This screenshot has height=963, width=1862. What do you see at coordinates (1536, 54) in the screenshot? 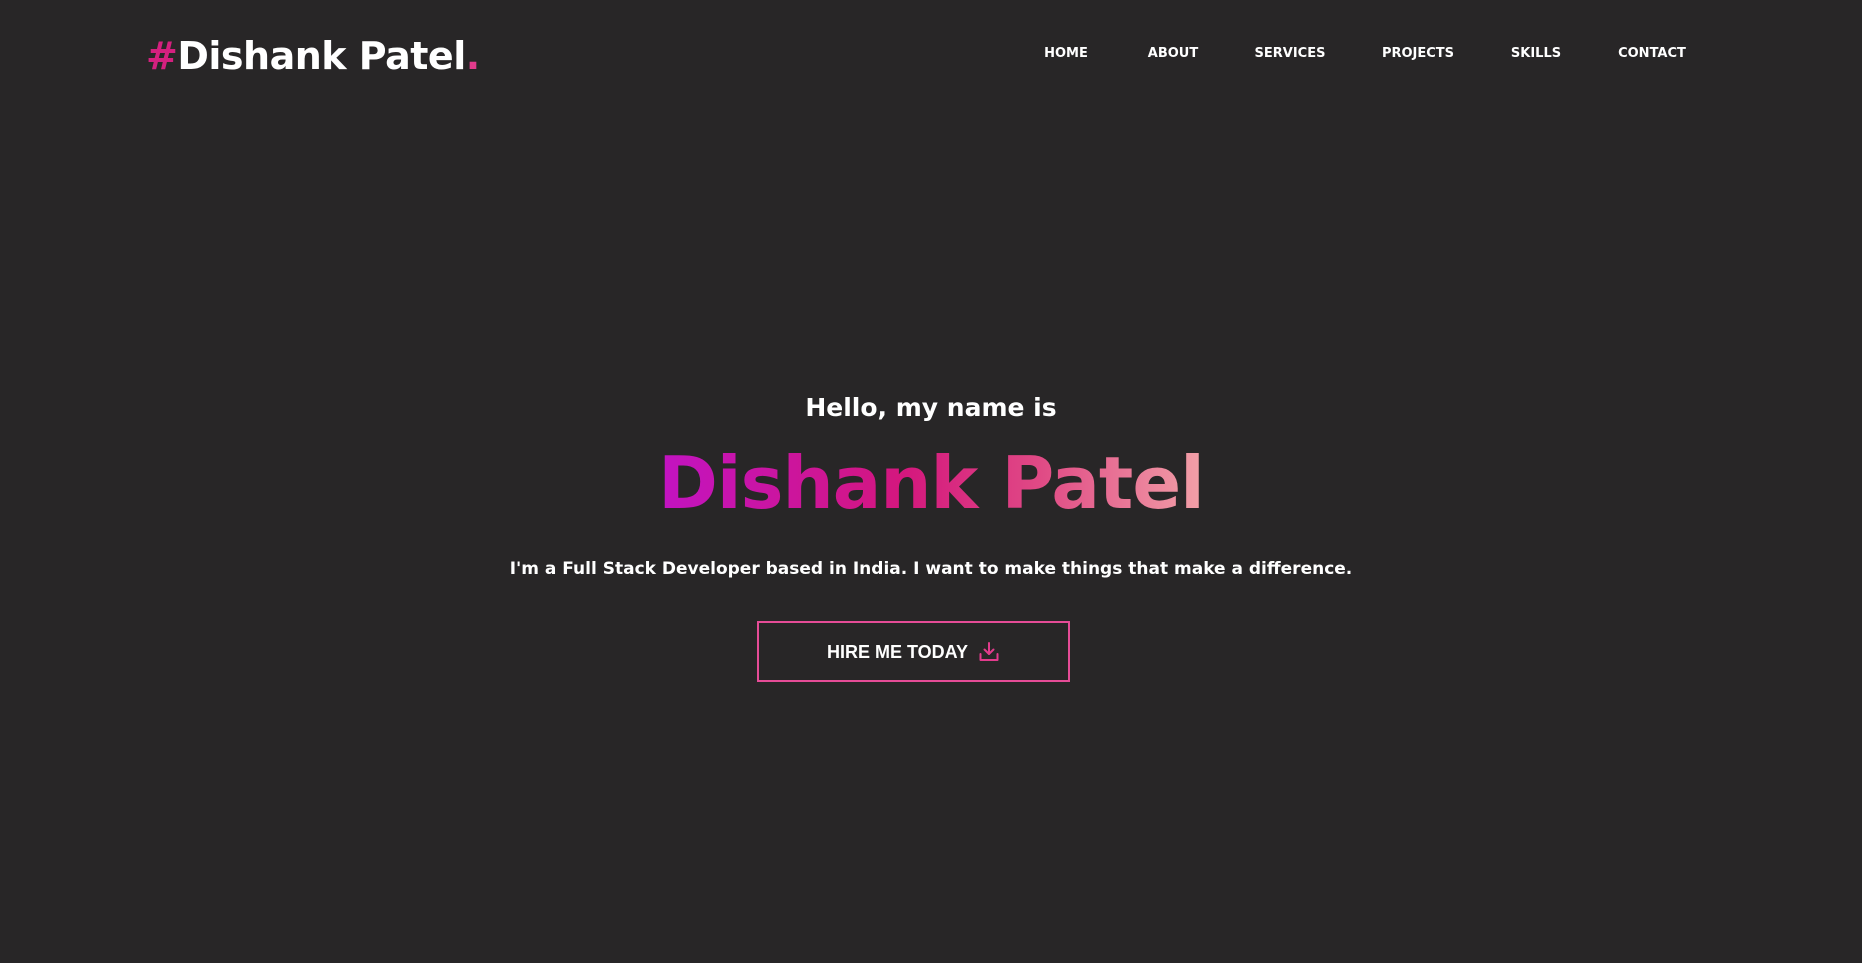
I see `nav-skills: SKILLS` at bounding box center [1536, 54].